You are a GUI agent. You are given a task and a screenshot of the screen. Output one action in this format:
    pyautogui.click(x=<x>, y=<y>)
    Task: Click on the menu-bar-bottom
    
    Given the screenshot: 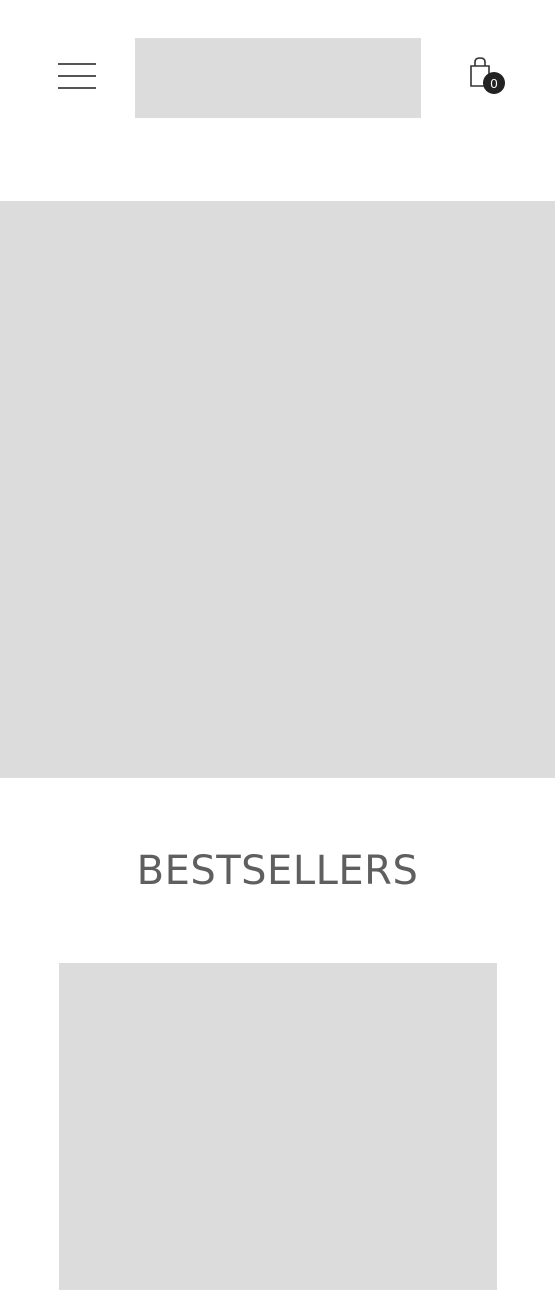 What is the action you would take?
    pyautogui.click(x=77, y=88)
    